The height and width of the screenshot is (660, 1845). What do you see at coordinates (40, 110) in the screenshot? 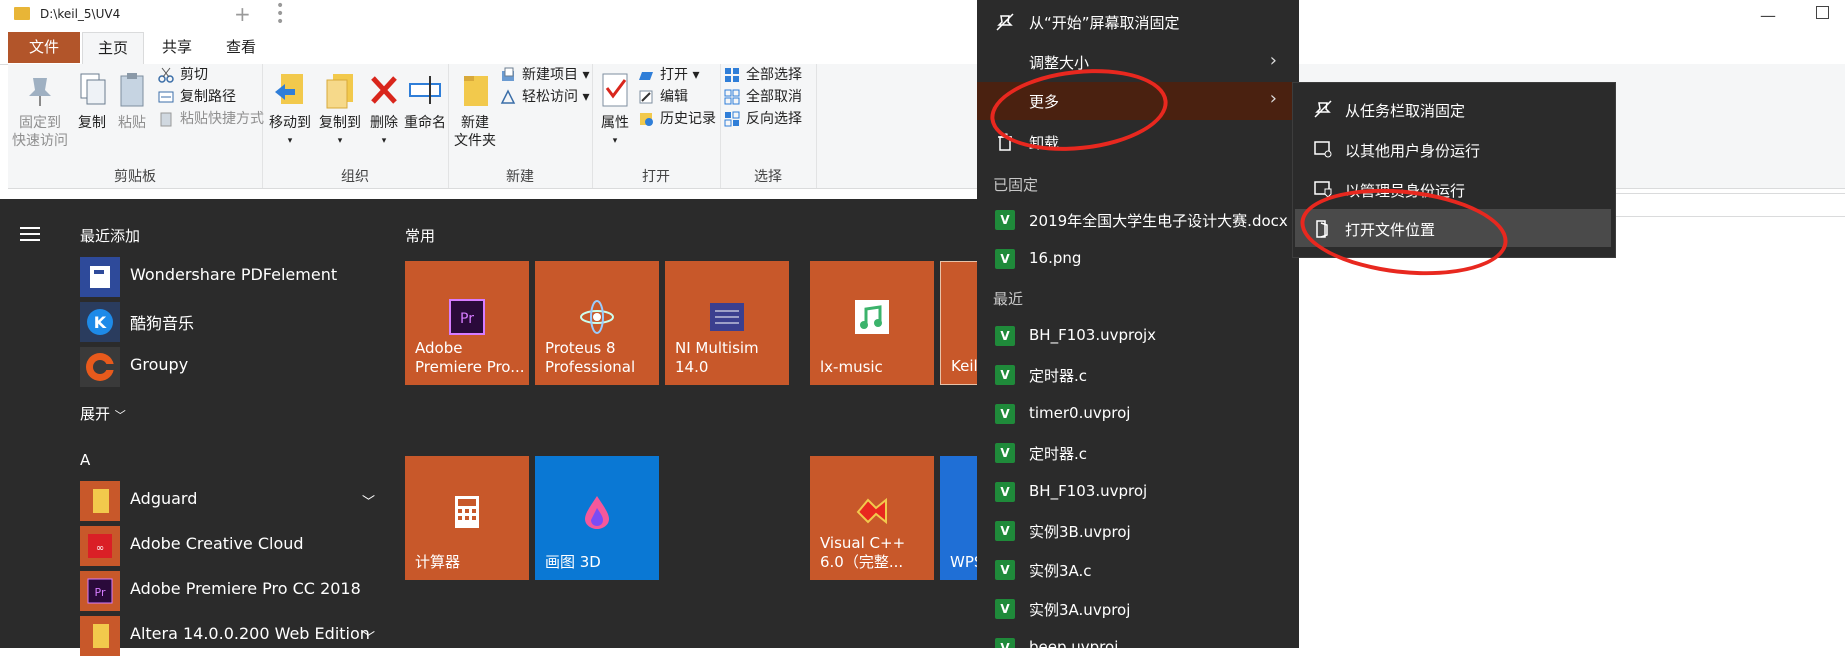
I see `pin-quick-access-button: 固定到 快速访问` at bounding box center [40, 110].